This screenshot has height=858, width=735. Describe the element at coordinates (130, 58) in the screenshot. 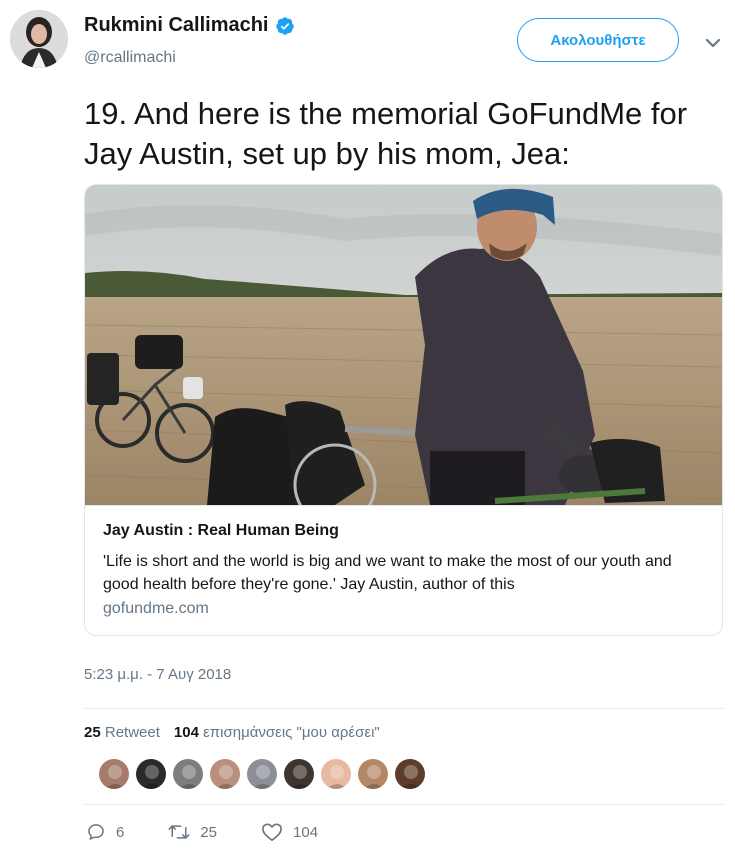

I see `author-handle: @rcallimachi` at that location.